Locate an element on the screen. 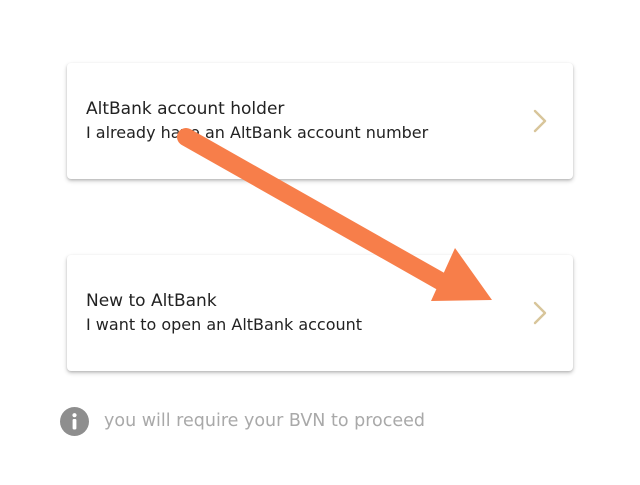  bvn-notice-text: you will require your BVN to proceed is located at coordinates (264, 421).